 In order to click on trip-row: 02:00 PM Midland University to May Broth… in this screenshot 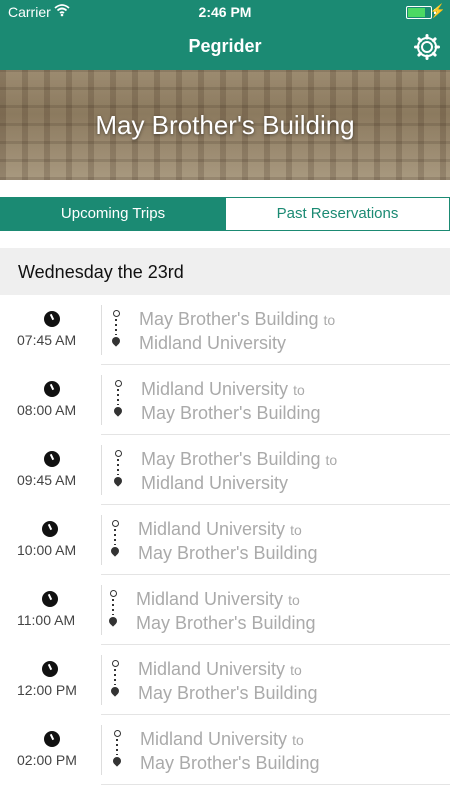, I will do `click(225, 750)`.